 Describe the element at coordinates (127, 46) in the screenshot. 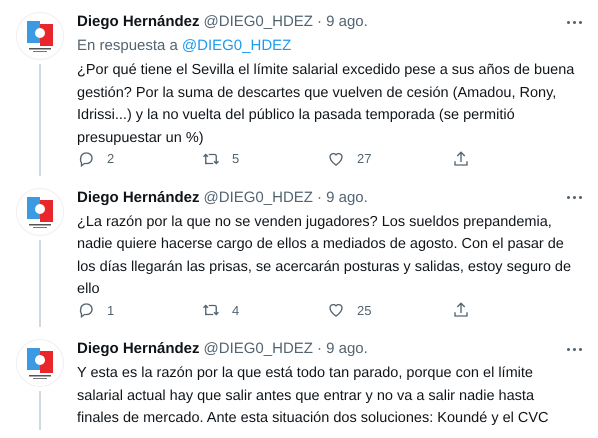

I see `reply-label: En respuesta a` at that location.